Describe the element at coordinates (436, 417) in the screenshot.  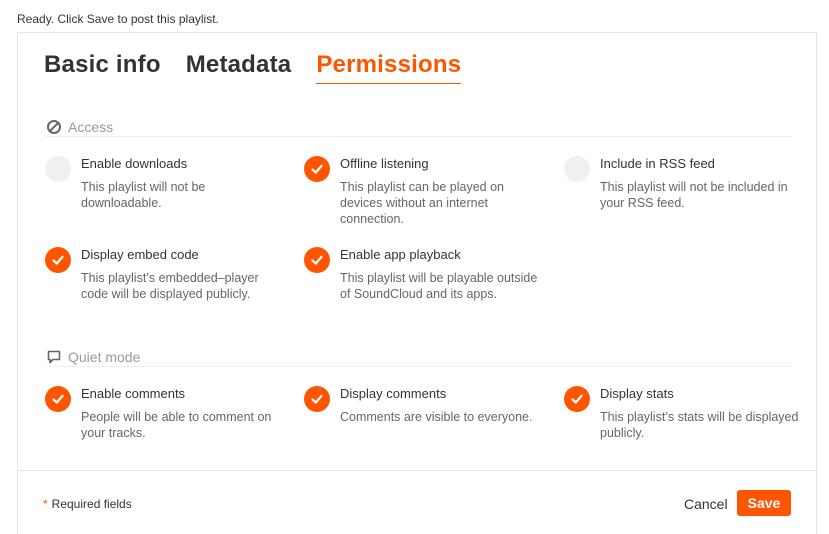
I see `option-description: Comments are visible to everyone.` at that location.